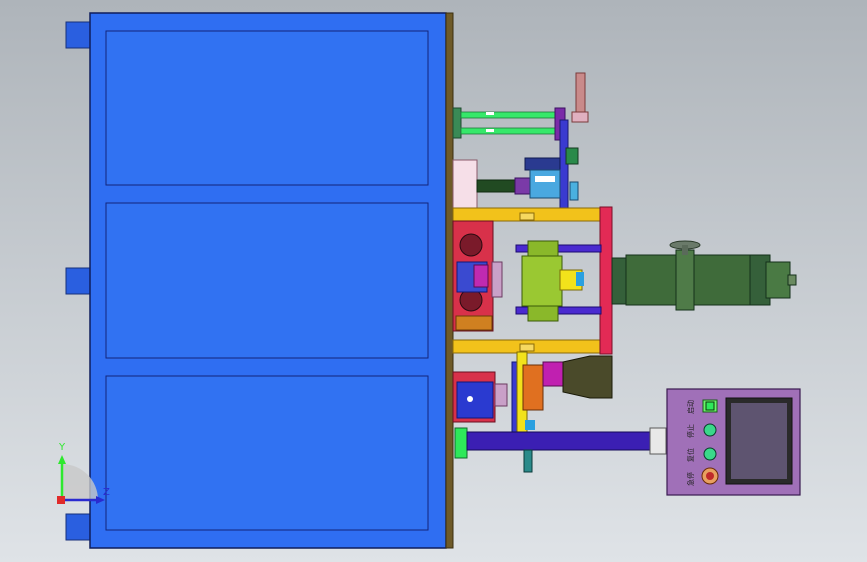 The width and height of the screenshot is (867, 562). What do you see at coordinates (79, 281) in the screenshot?
I see `left-cylinder-middle` at bounding box center [79, 281].